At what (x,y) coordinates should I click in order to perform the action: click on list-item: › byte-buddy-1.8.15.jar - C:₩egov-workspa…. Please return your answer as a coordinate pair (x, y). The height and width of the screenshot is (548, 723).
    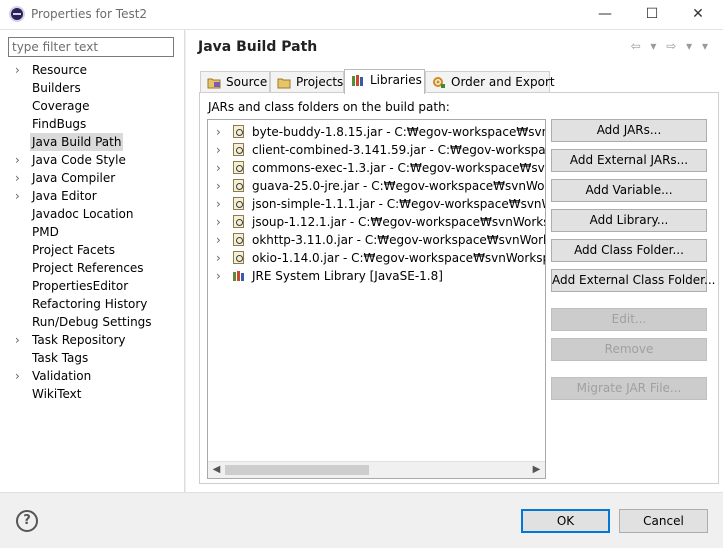
    Looking at the image, I should click on (376, 132).